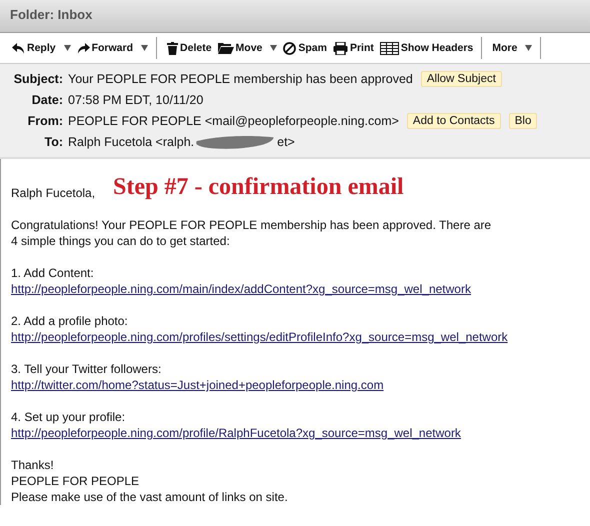 Image resolution: width=590 pixels, height=526 pixels. I want to click on ban-icon, so click(289, 48).